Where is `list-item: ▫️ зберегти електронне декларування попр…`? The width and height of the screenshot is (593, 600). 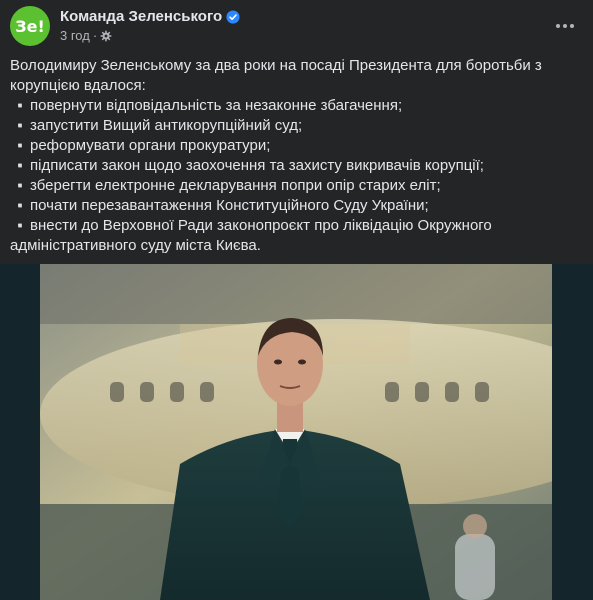
list-item: ▫️ зберегти електронне декларування попр… is located at coordinates (297, 186).